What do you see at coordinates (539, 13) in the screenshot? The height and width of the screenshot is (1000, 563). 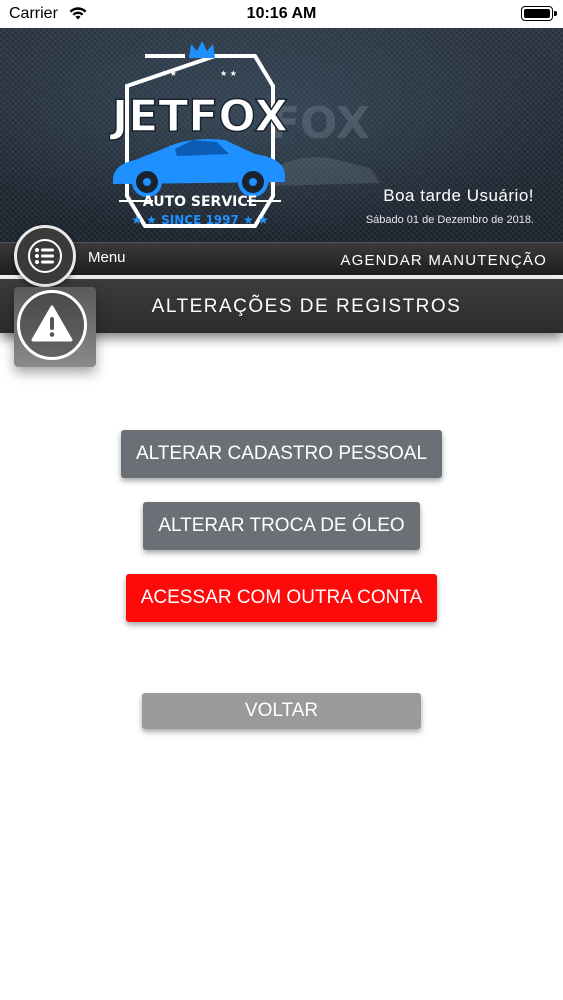 I see `battery-icon` at bounding box center [539, 13].